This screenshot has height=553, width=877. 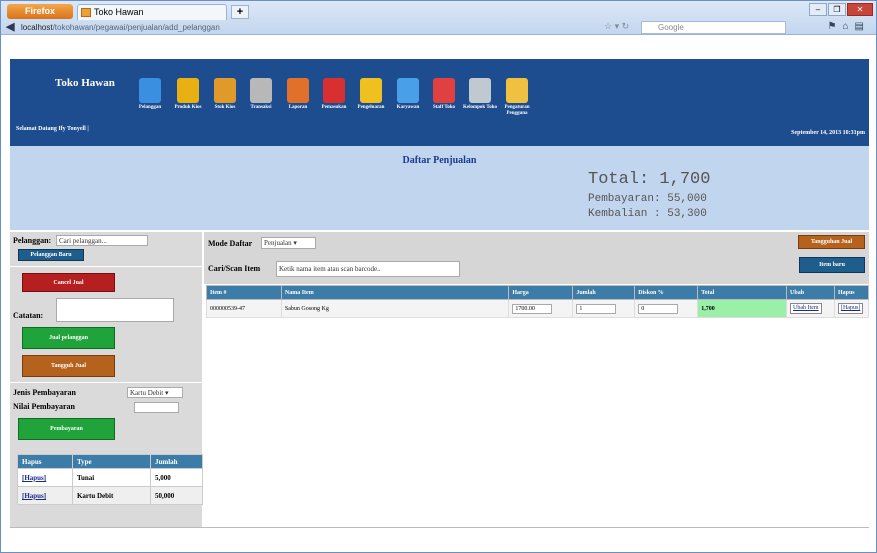 I want to click on footer-line, so click(x=439, y=527).